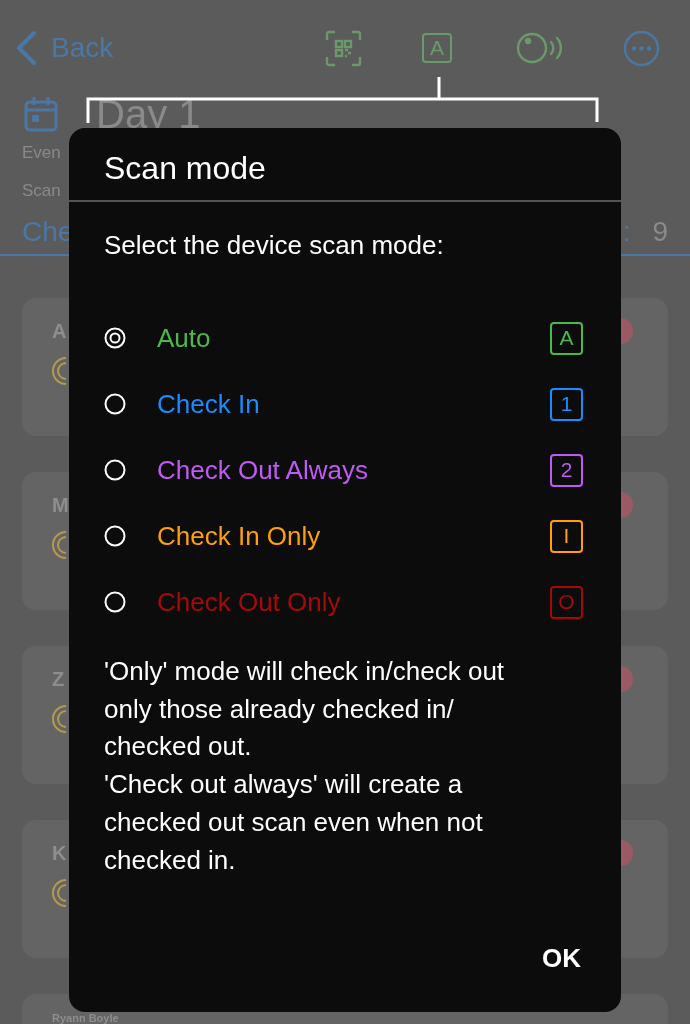 The width and height of the screenshot is (690, 1024). I want to click on description-text: 'Check out always' will create a checked out scan even when not checked in., so click(294, 822).